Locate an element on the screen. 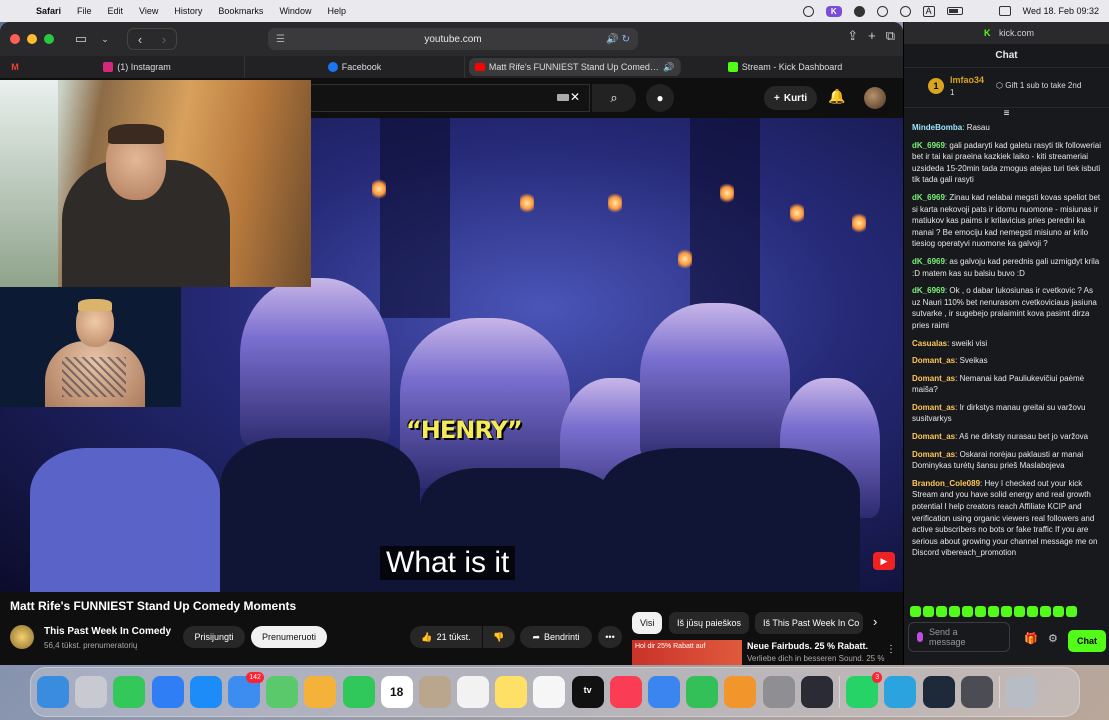 Image resolution: width=1109 pixels, height=720 pixels. pinned-messages-icon: ≡ is located at coordinates (1006, 115).